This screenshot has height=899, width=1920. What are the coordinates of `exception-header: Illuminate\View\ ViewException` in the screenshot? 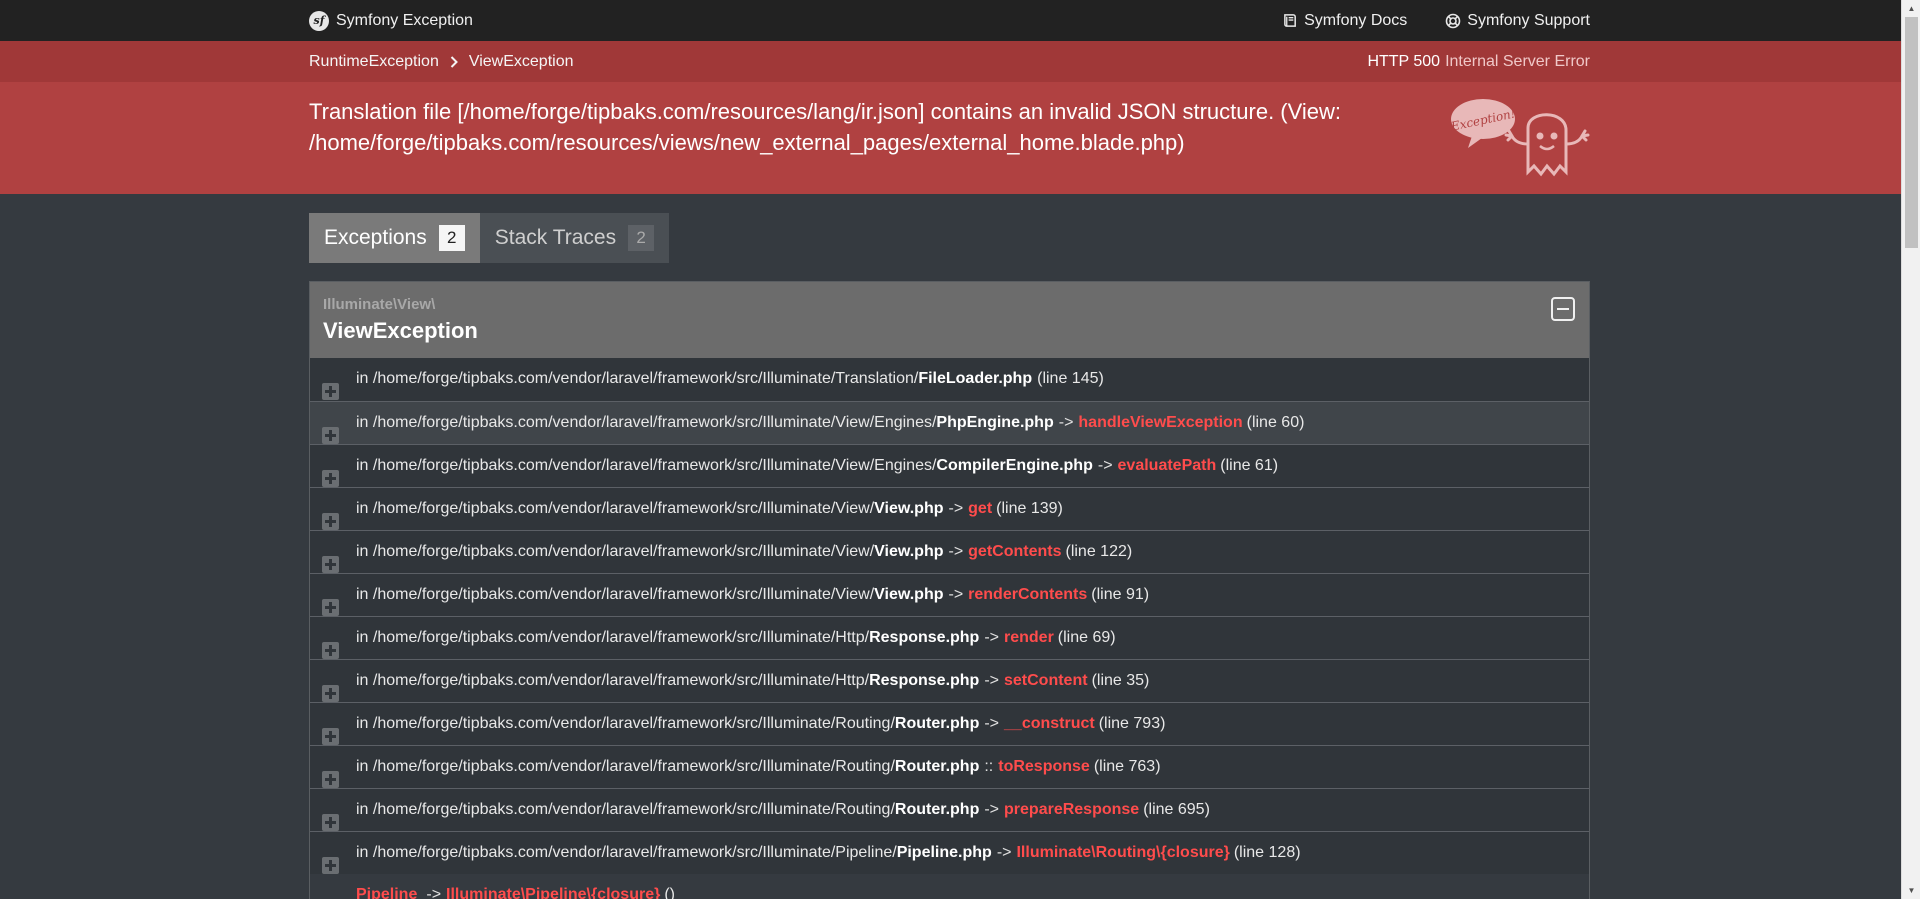 It's located at (949, 320).